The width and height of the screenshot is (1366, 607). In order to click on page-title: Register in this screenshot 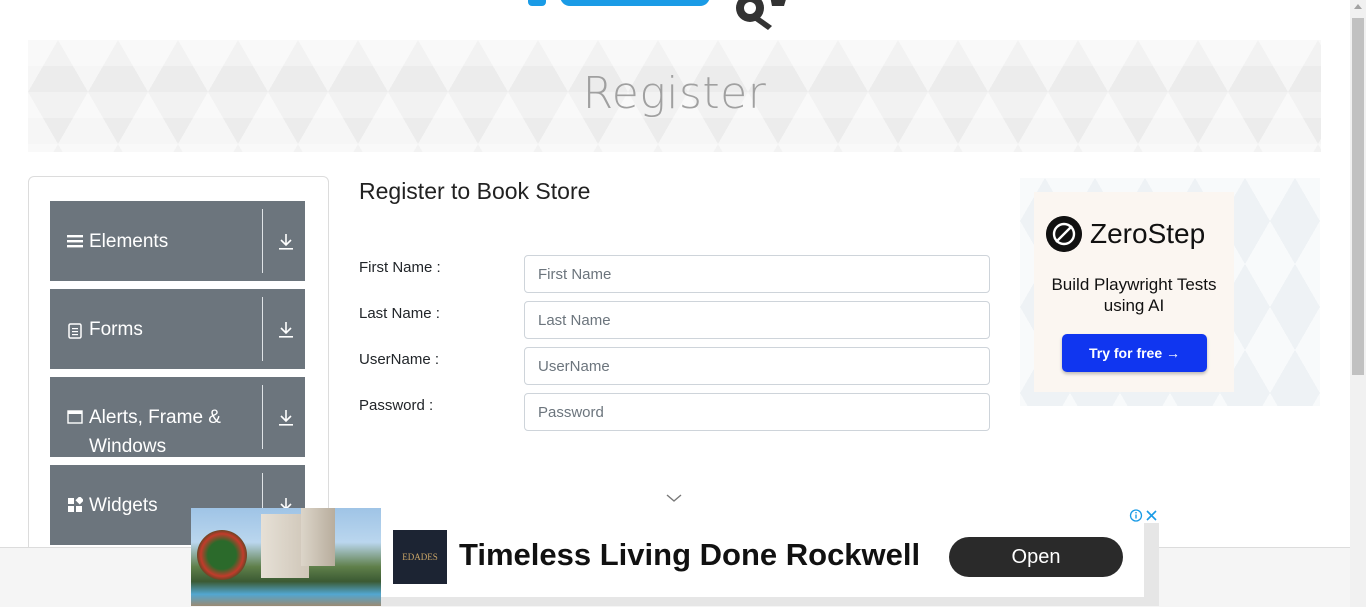, I will do `click(674, 93)`.